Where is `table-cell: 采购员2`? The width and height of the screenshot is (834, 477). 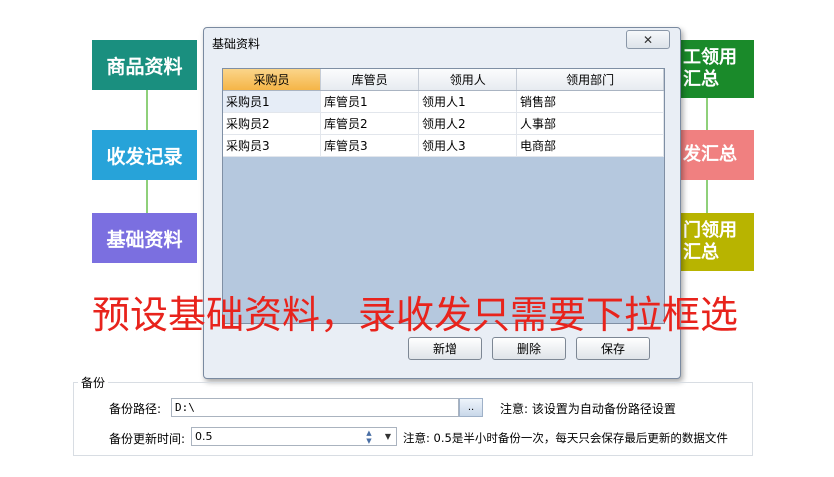 table-cell: 采购员2 is located at coordinates (272, 123).